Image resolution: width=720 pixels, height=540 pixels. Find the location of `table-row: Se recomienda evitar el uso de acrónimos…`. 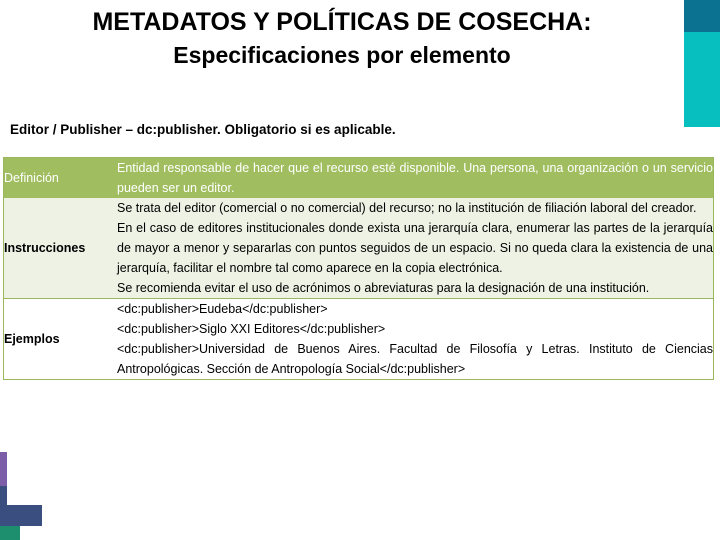

table-row: Se recomienda evitar el uso de acrónimos… is located at coordinates (358, 288).